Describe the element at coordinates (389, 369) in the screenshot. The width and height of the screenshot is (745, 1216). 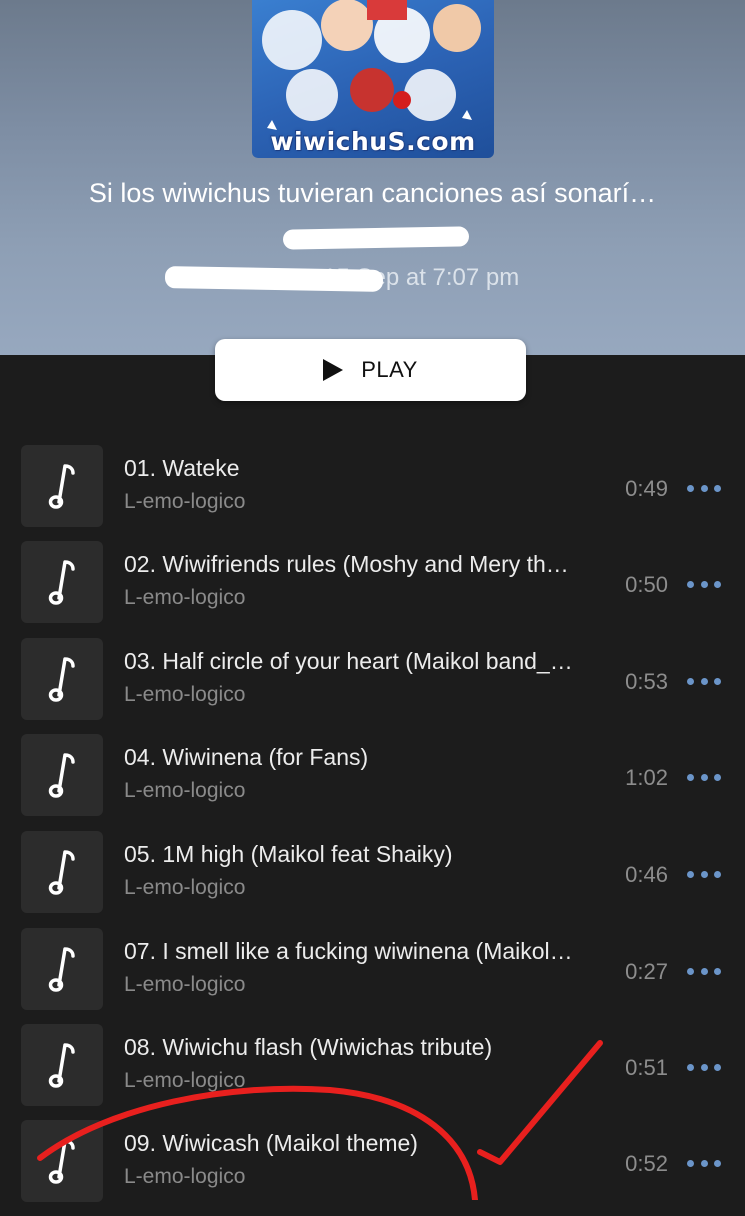
I see `play-button-label: PLAY` at that location.